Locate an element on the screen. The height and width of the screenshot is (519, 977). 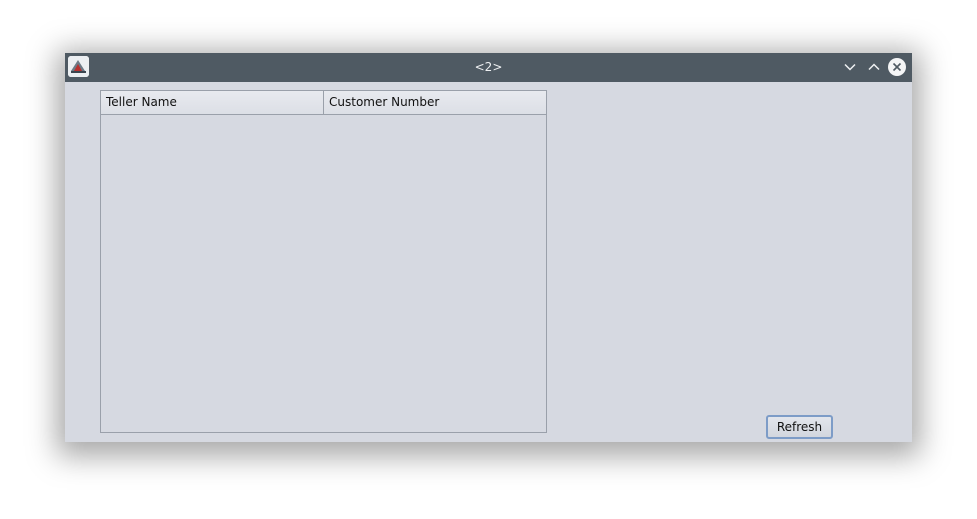
maximize-button is located at coordinates (874, 67).